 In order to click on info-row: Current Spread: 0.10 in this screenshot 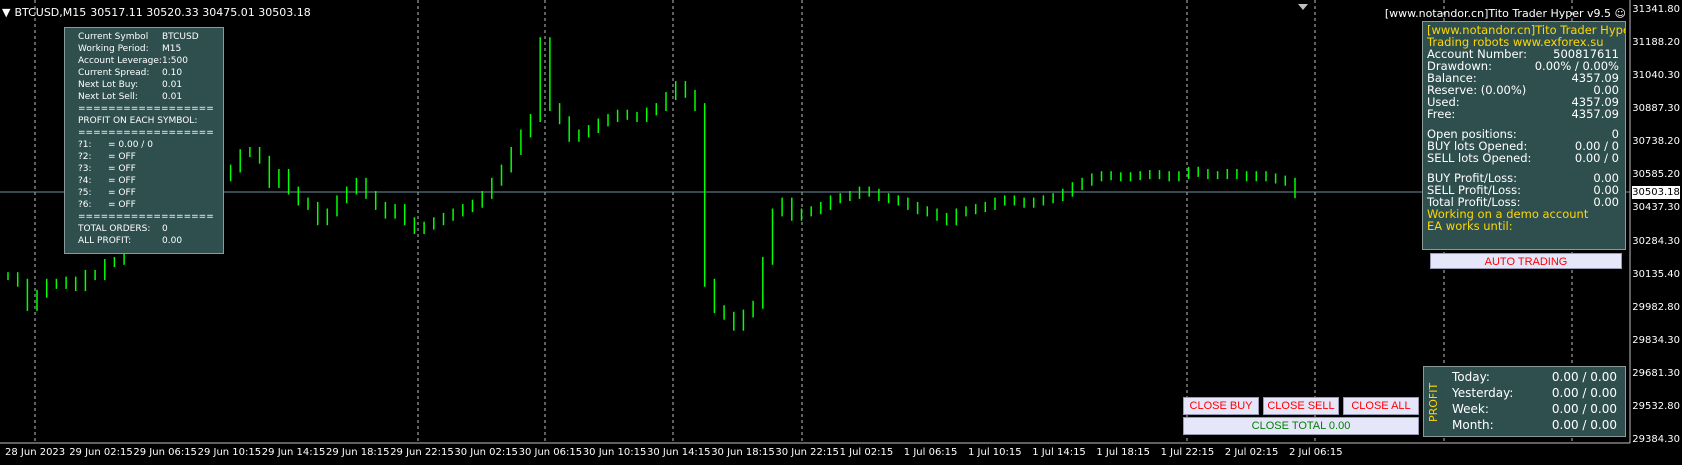, I will do `click(150, 73)`.